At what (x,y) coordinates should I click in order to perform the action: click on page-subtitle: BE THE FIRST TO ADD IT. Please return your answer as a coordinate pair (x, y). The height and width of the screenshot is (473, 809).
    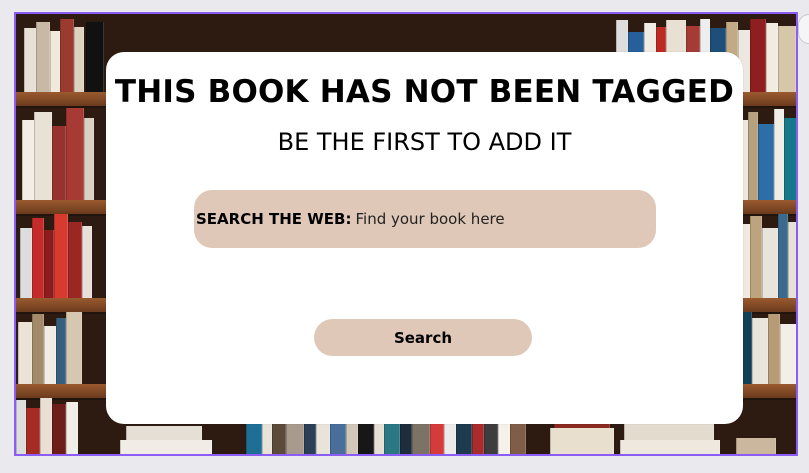
    Looking at the image, I should click on (424, 142).